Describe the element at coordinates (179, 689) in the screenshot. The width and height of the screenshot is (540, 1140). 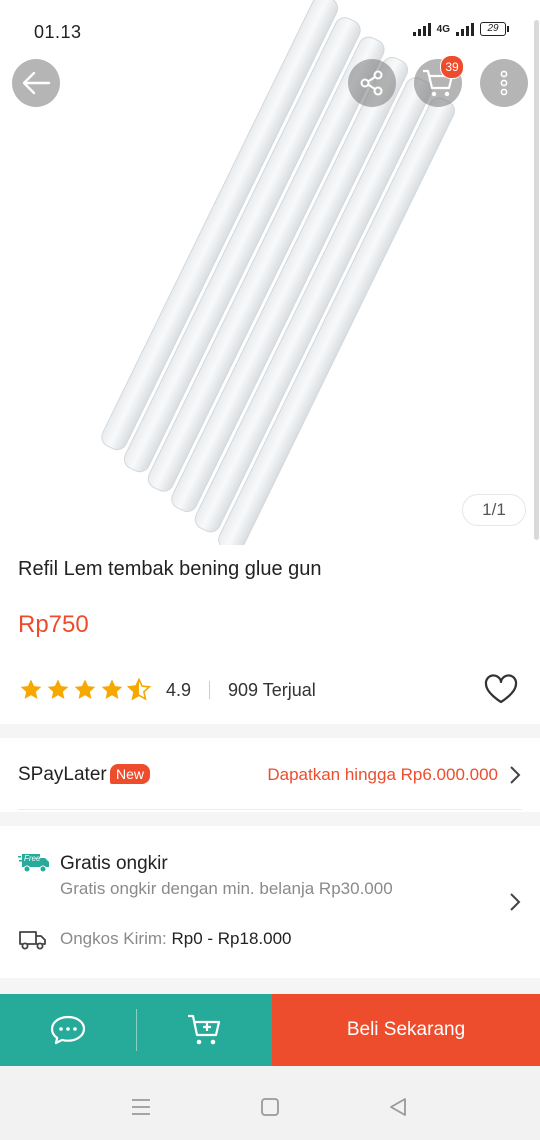
I see `rating-value: 4.9` at that location.